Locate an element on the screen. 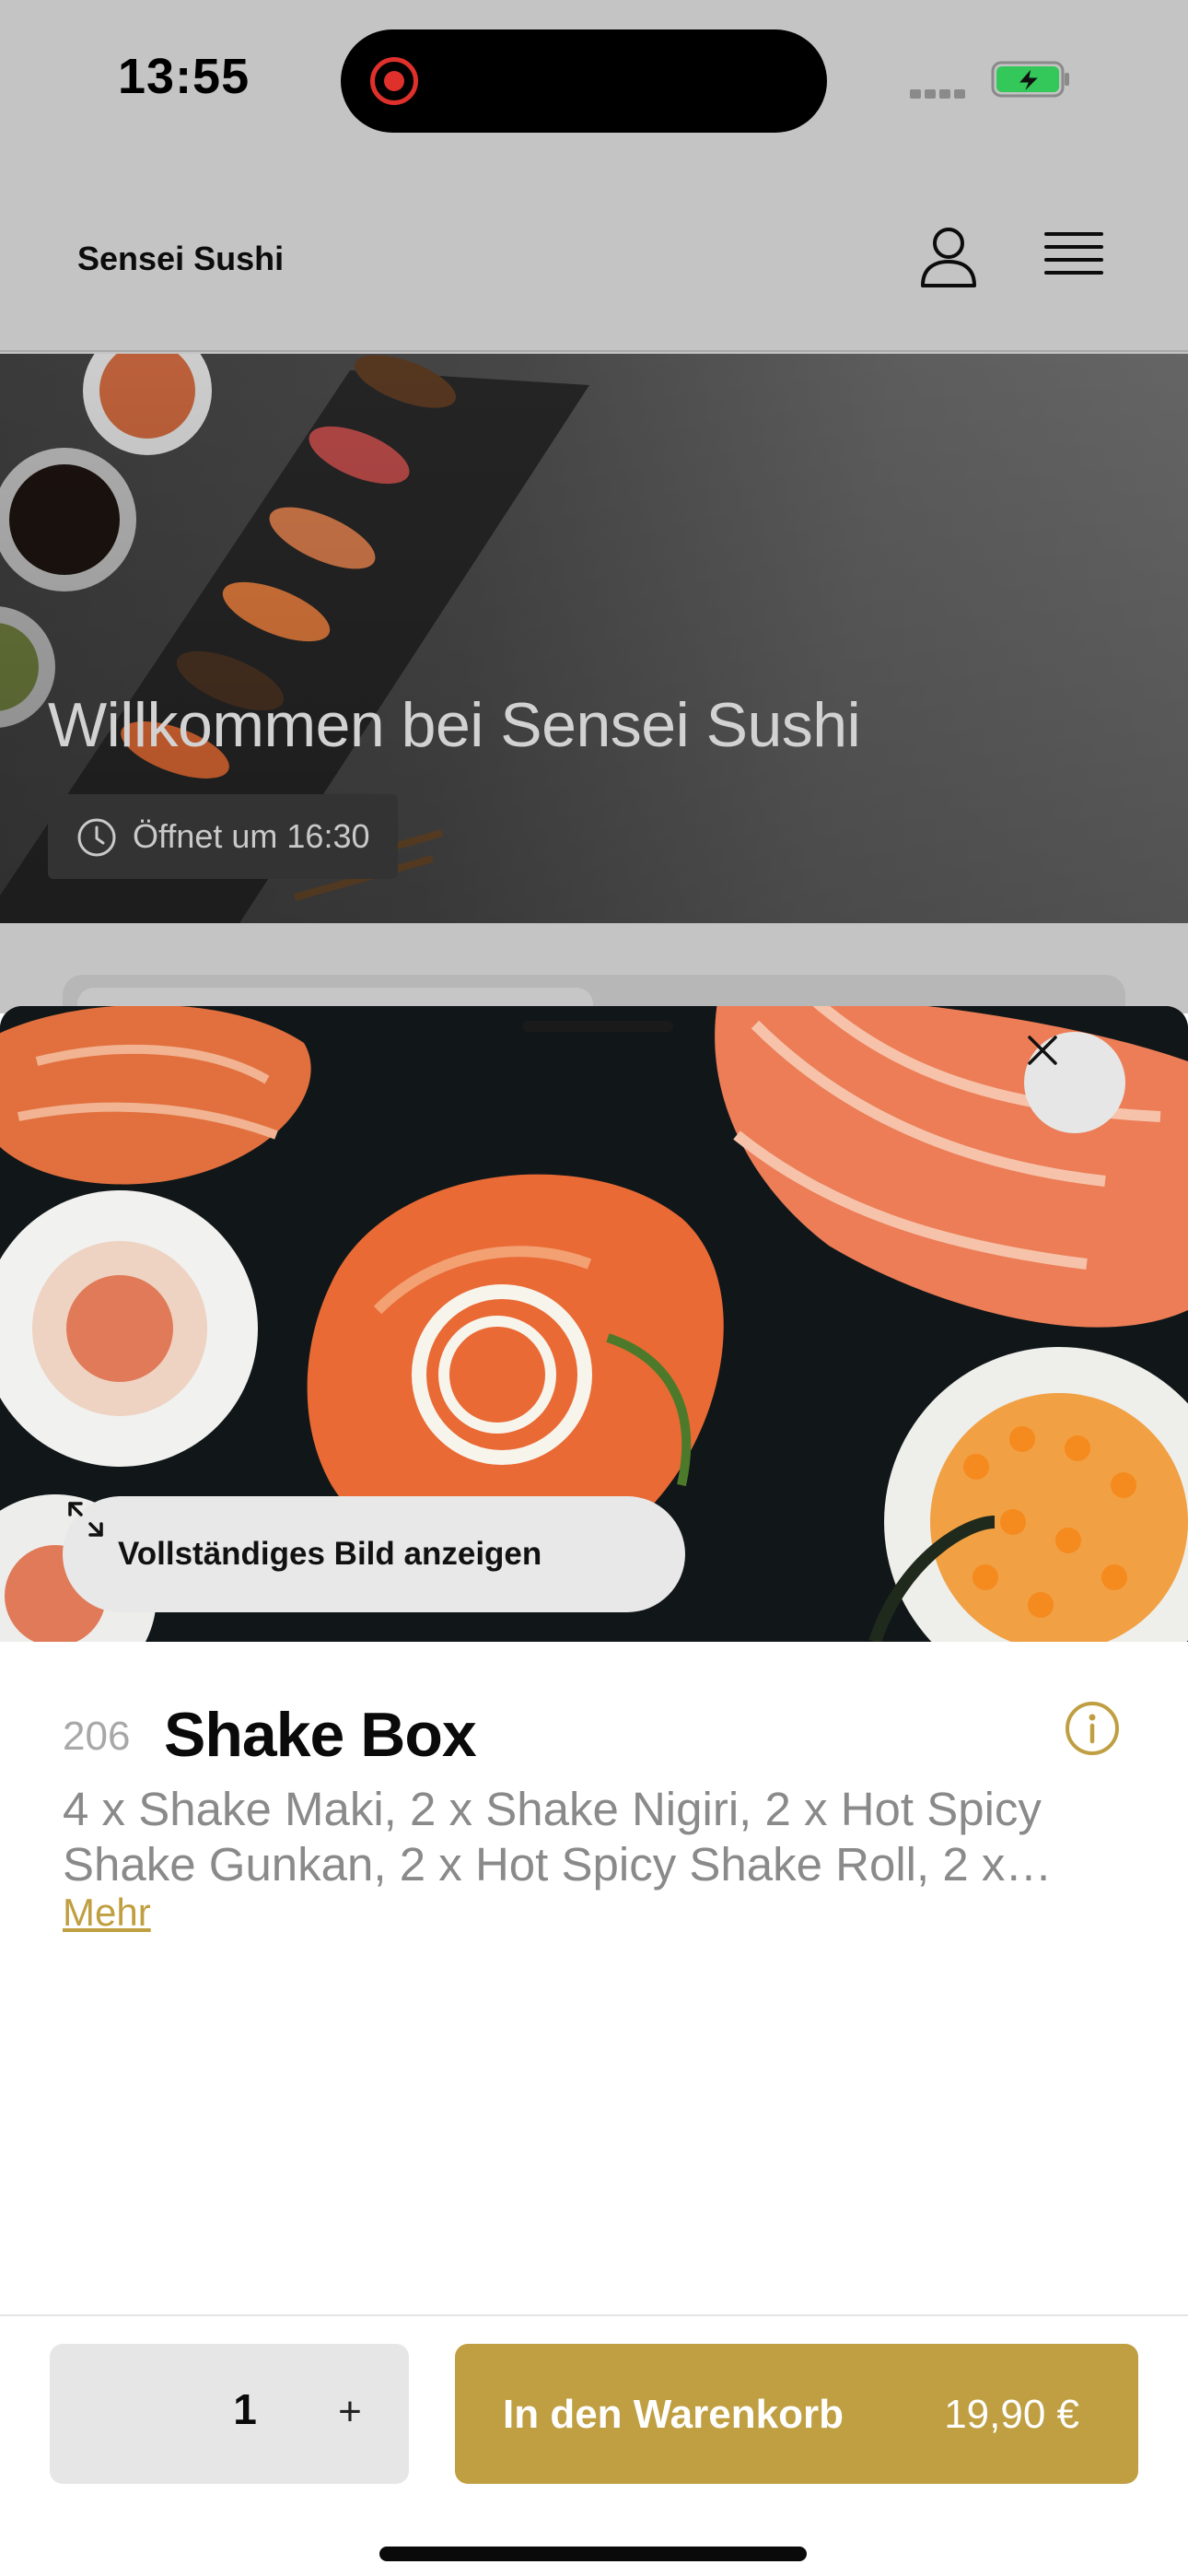 This screenshot has width=1188, height=2576. product-number: 206 is located at coordinates (97, 1736).